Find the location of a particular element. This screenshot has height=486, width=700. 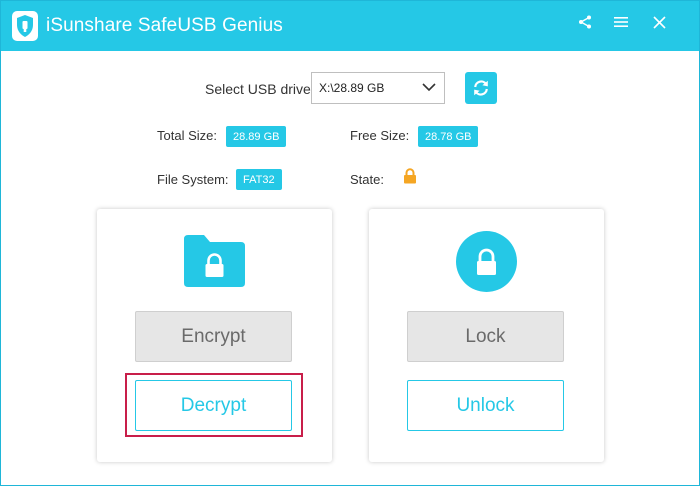

total-size-label: Total Size: is located at coordinates (187, 135).